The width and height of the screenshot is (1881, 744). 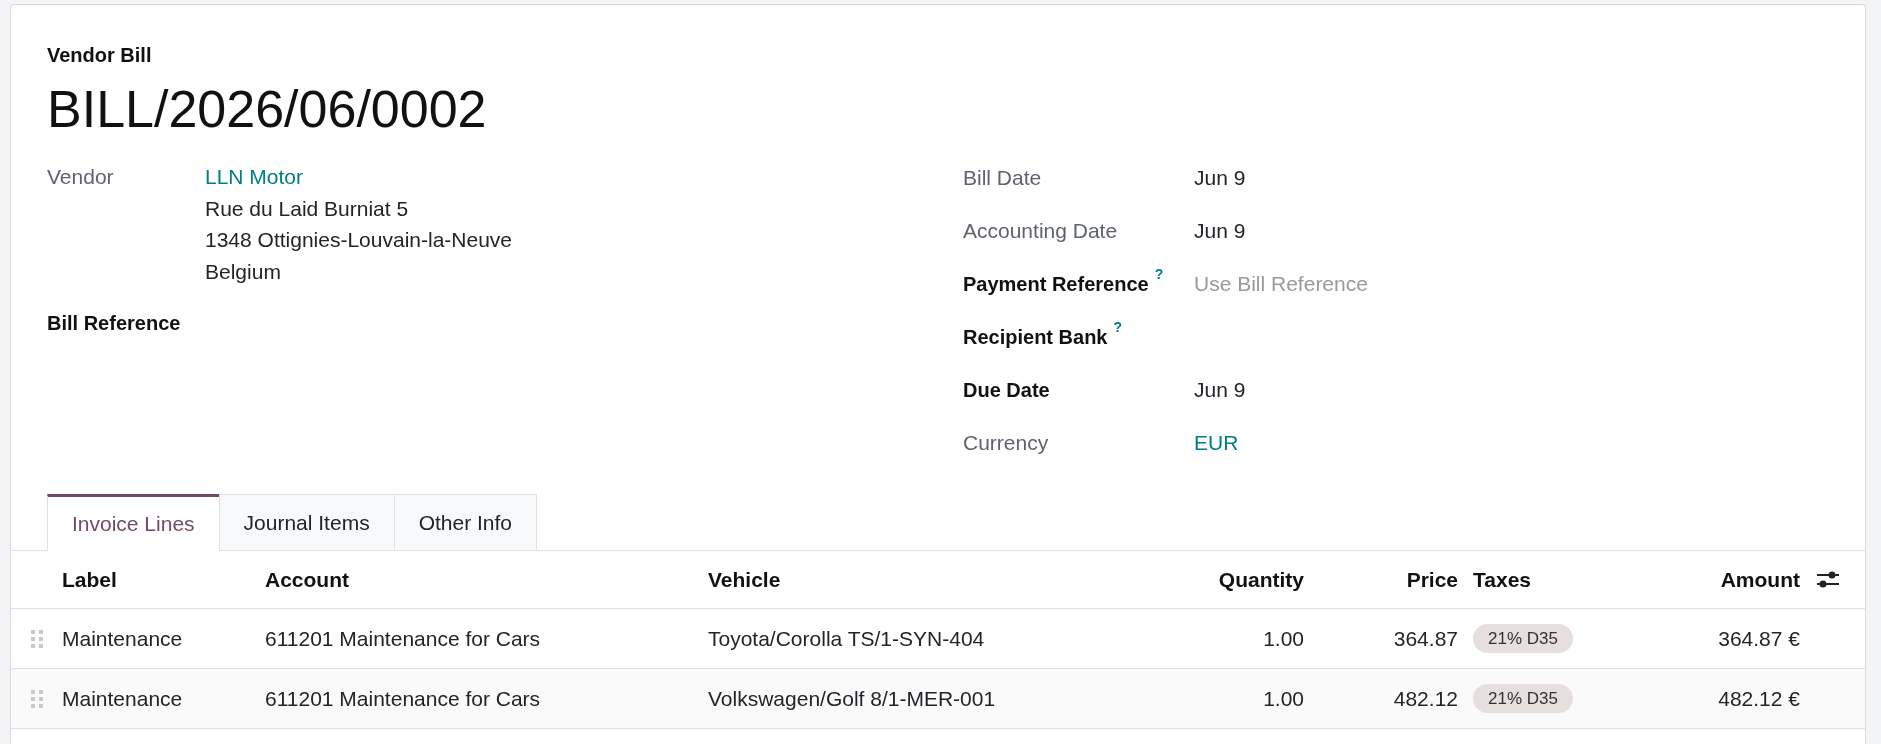 I want to click on table-row: Maintenance 611201 Maintenance for Cars Volkswagen/Golf 8/1-MER-001 1.00 482.12 21% D35 482.12 €, so click(x=938, y=699).